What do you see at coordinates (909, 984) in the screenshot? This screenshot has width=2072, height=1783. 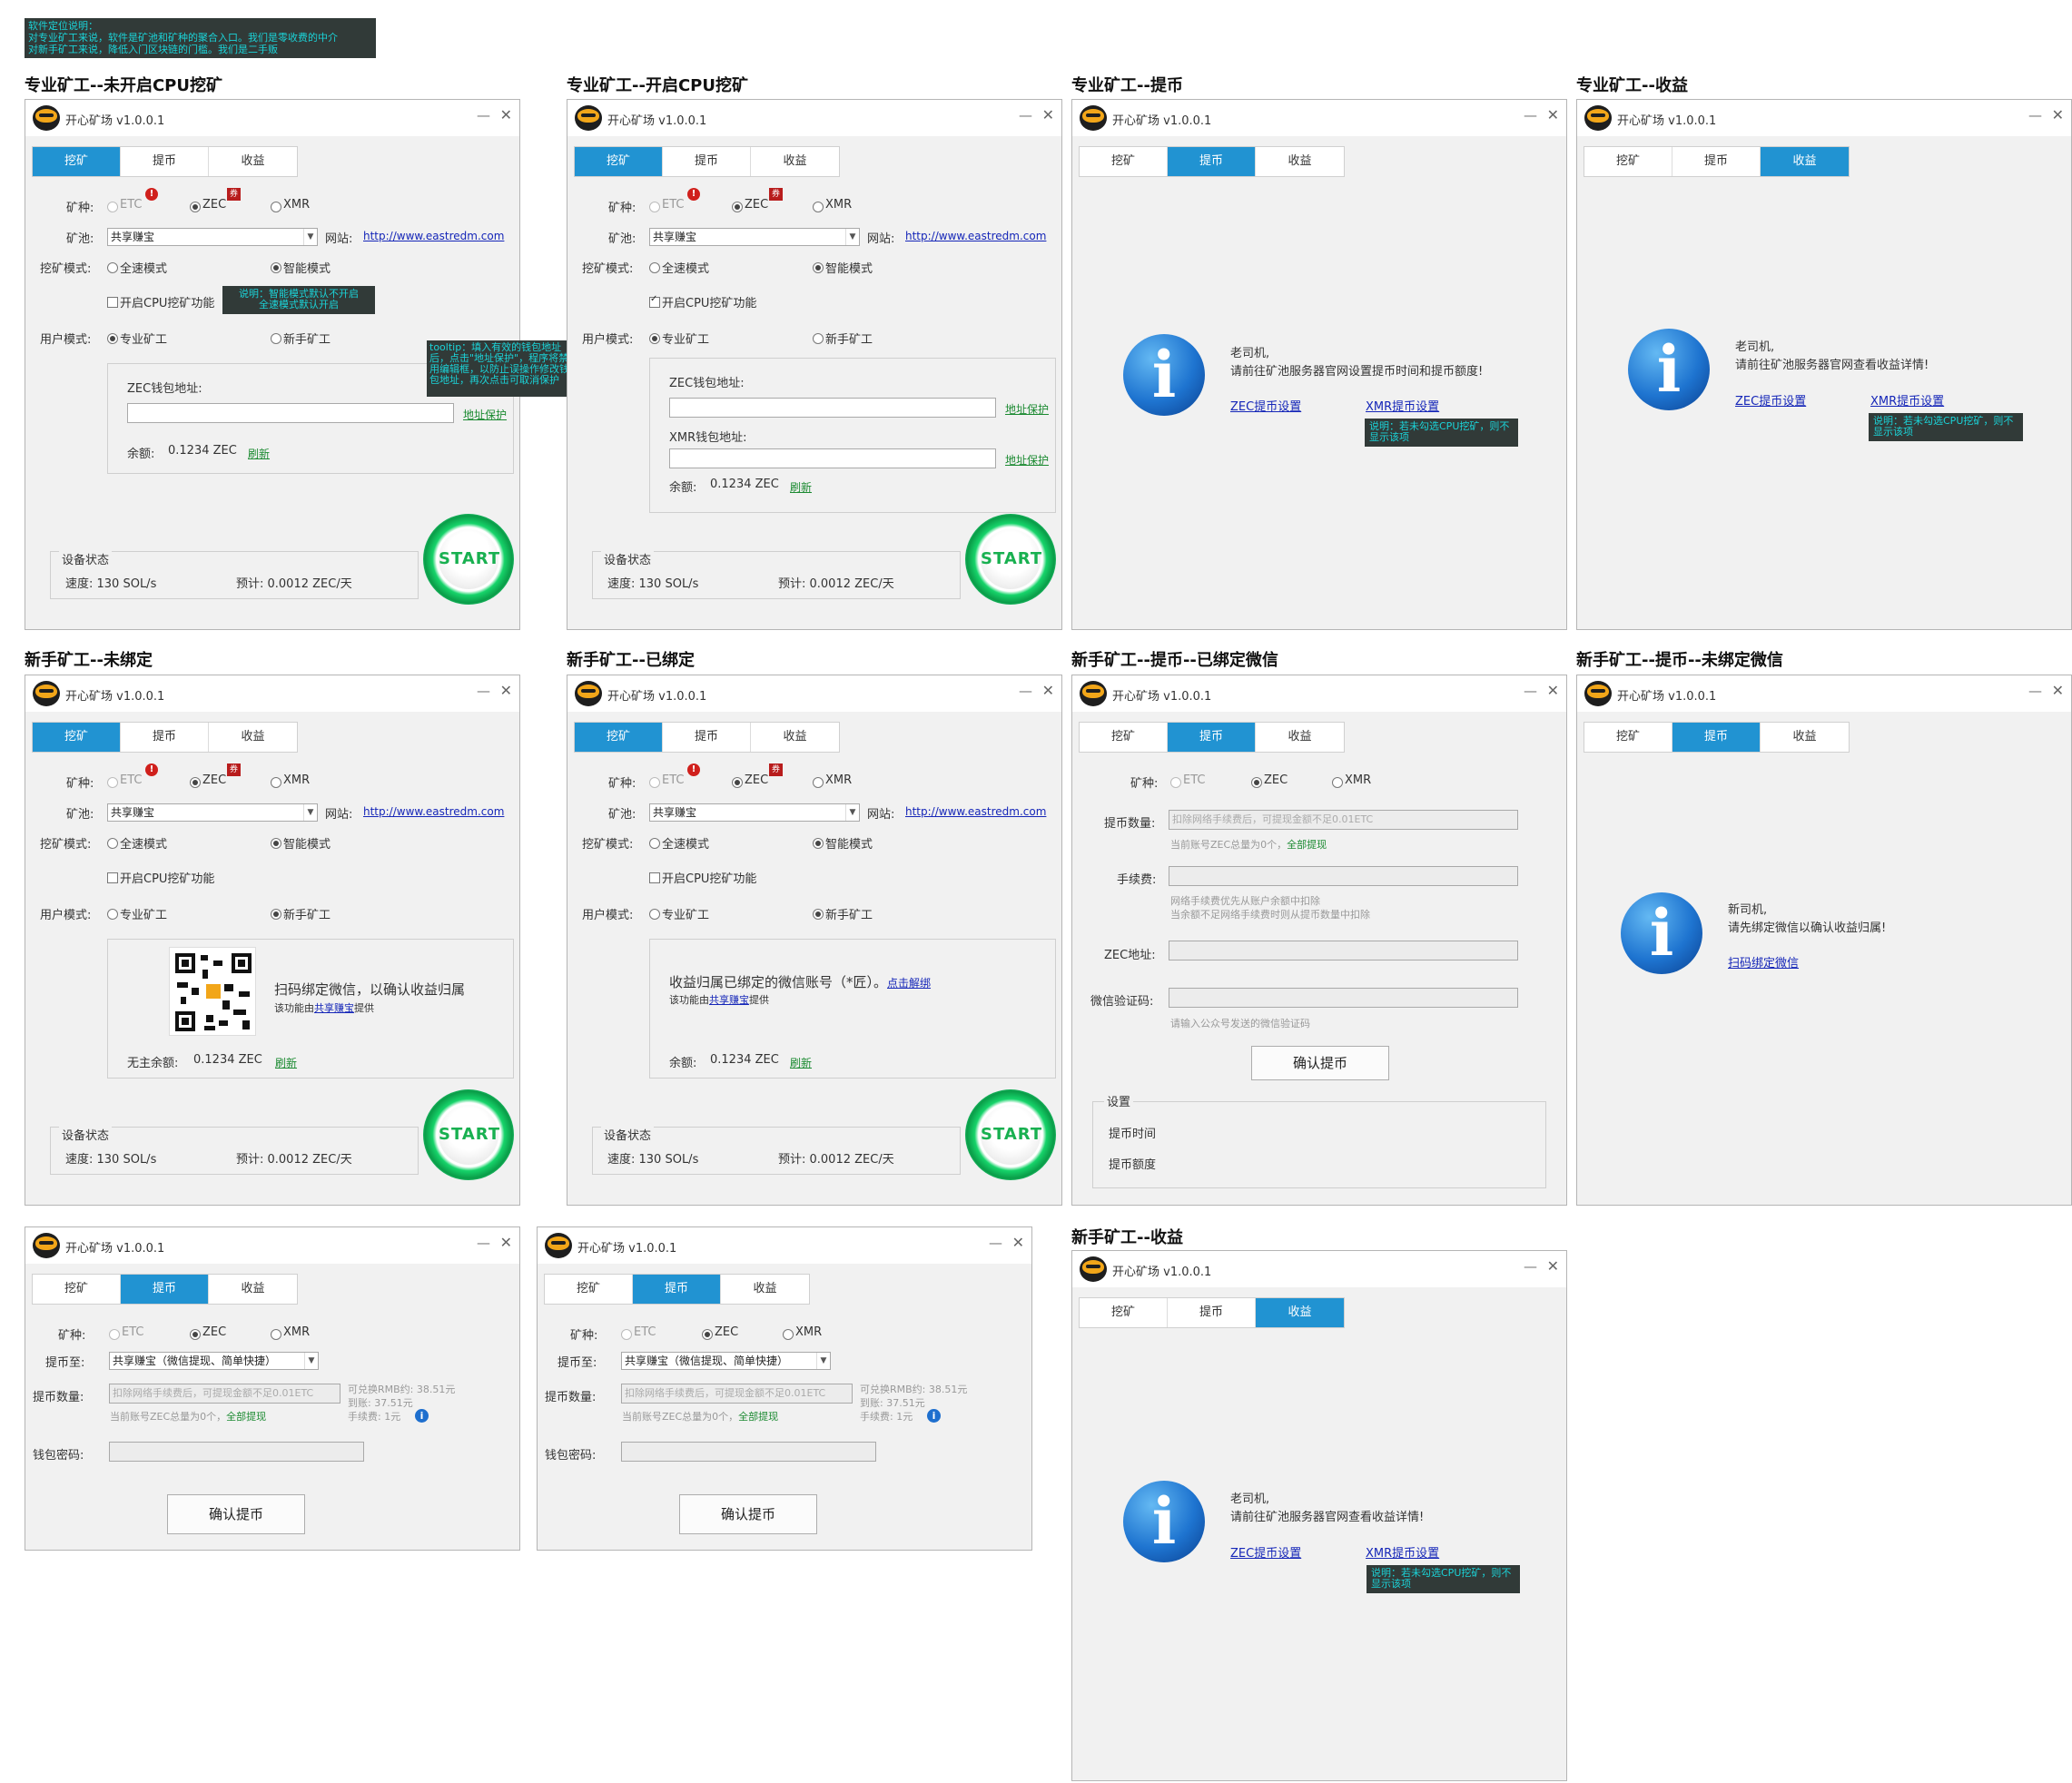 I see `unbind-link: 点击解绑` at bounding box center [909, 984].